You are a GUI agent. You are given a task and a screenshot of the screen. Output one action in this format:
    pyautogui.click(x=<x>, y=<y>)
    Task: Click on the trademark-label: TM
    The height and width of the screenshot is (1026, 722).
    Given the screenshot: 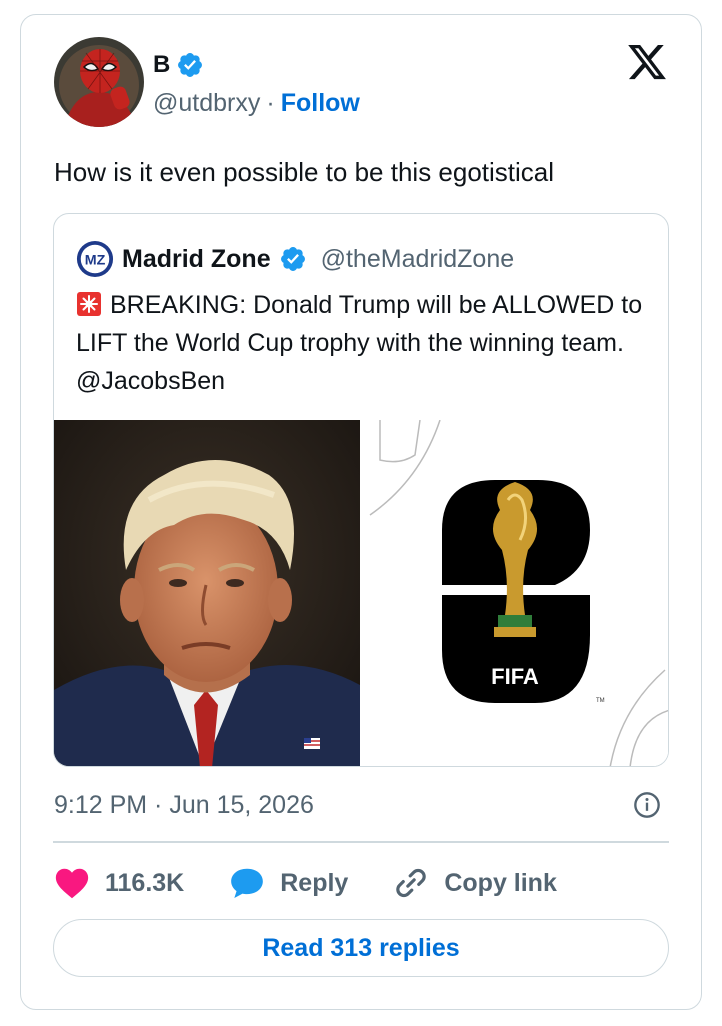 What is the action you would take?
    pyautogui.click(x=600, y=701)
    